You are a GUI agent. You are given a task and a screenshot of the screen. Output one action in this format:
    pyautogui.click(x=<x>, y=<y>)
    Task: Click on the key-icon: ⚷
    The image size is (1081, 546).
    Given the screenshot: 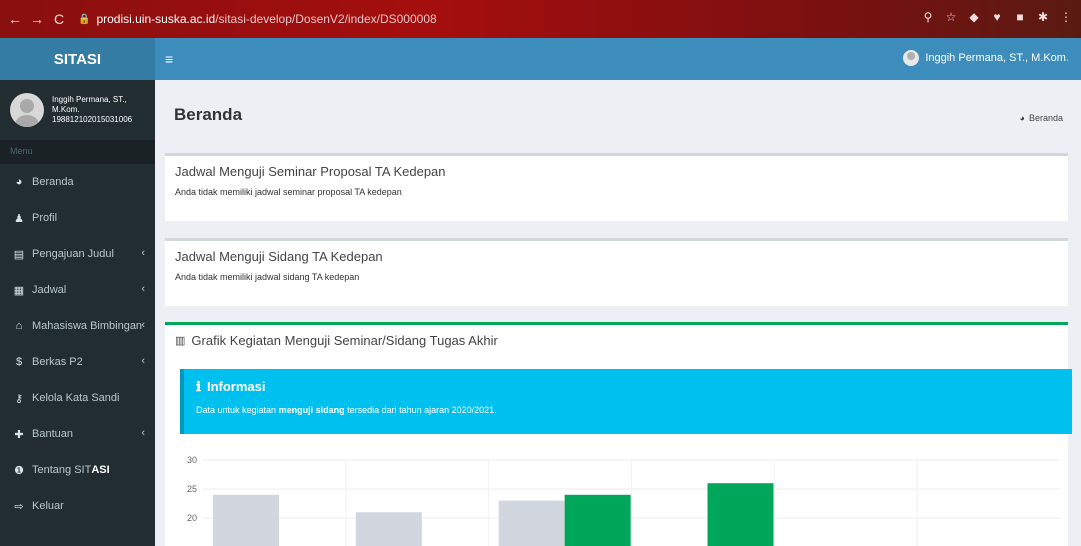 What is the action you would take?
    pyautogui.click(x=19, y=398)
    